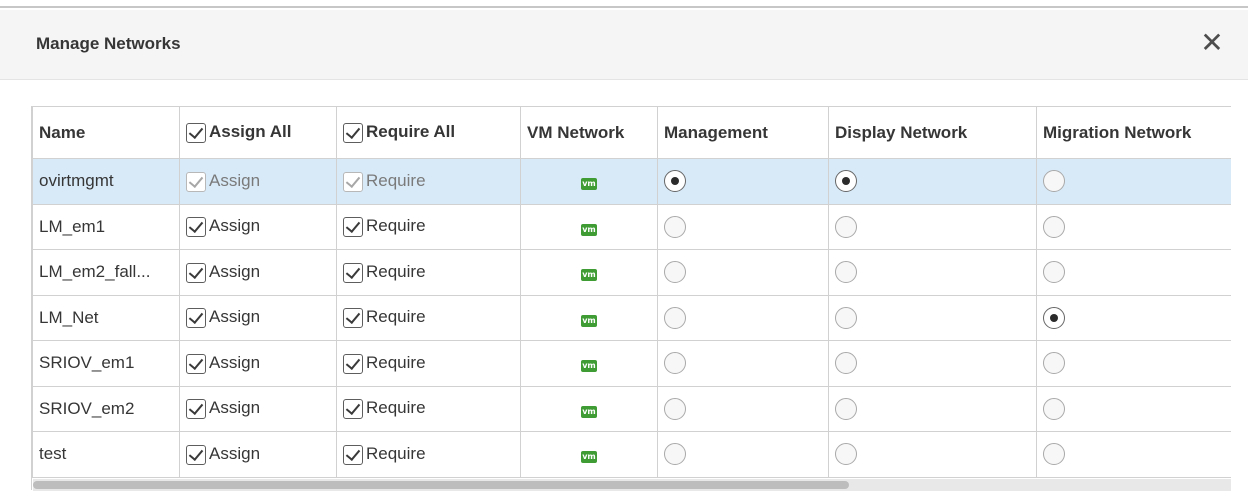 Image resolution: width=1248 pixels, height=493 pixels. What do you see at coordinates (428, 132) in the screenshot?
I see `column-require-all: Require All` at bounding box center [428, 132].